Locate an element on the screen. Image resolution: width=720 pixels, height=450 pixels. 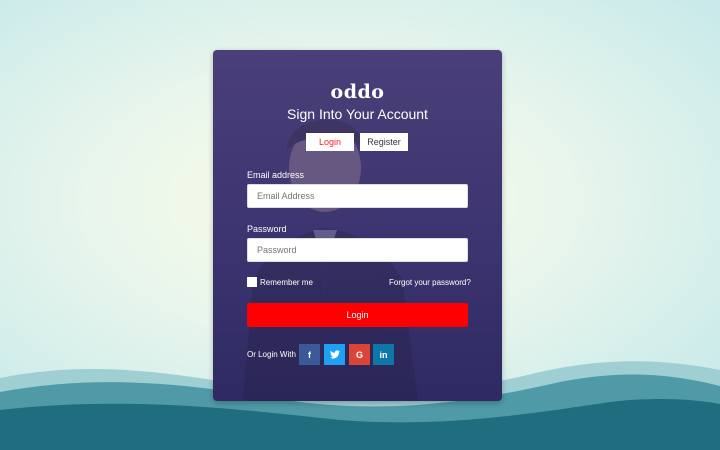
linkedin-icon: in is located at coordinates (383, 354).